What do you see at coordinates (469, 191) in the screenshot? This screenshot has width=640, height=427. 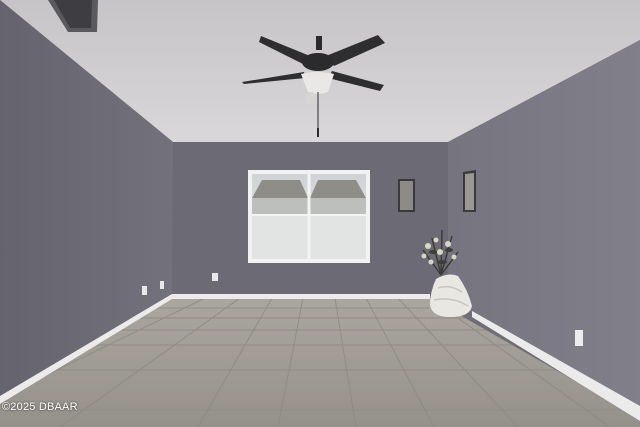 I see `framed-picture-right-wall` at bounding box center [469, 191].